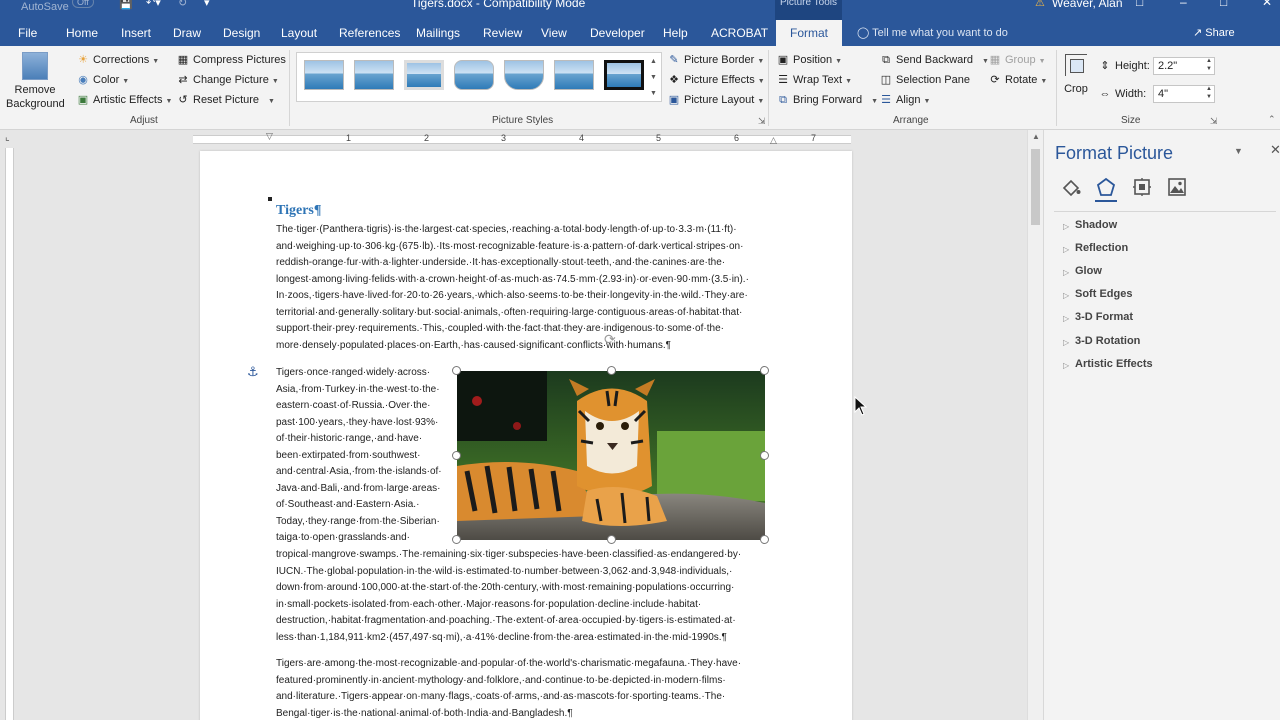 This screenshot has width=1280, height=720. What do you see at coordinates (298, 211) in the screenshot?
I see `document-heading: Tigers¶` at bounding box center [298, 211].